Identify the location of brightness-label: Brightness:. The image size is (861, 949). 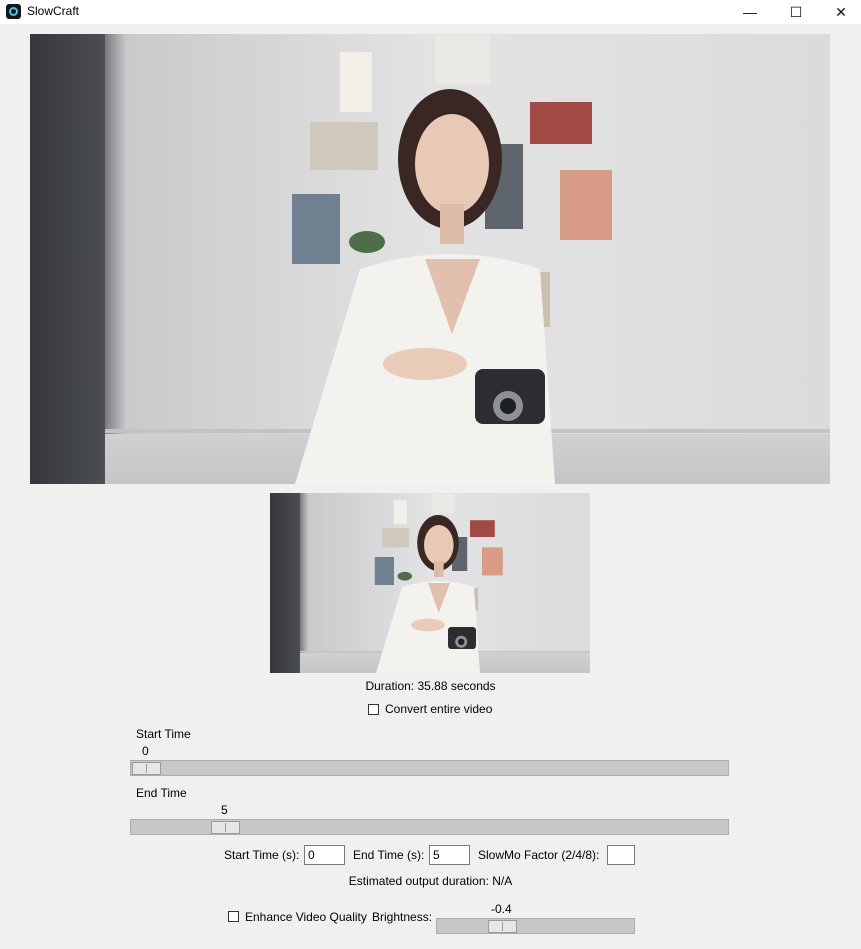
(402, 917).